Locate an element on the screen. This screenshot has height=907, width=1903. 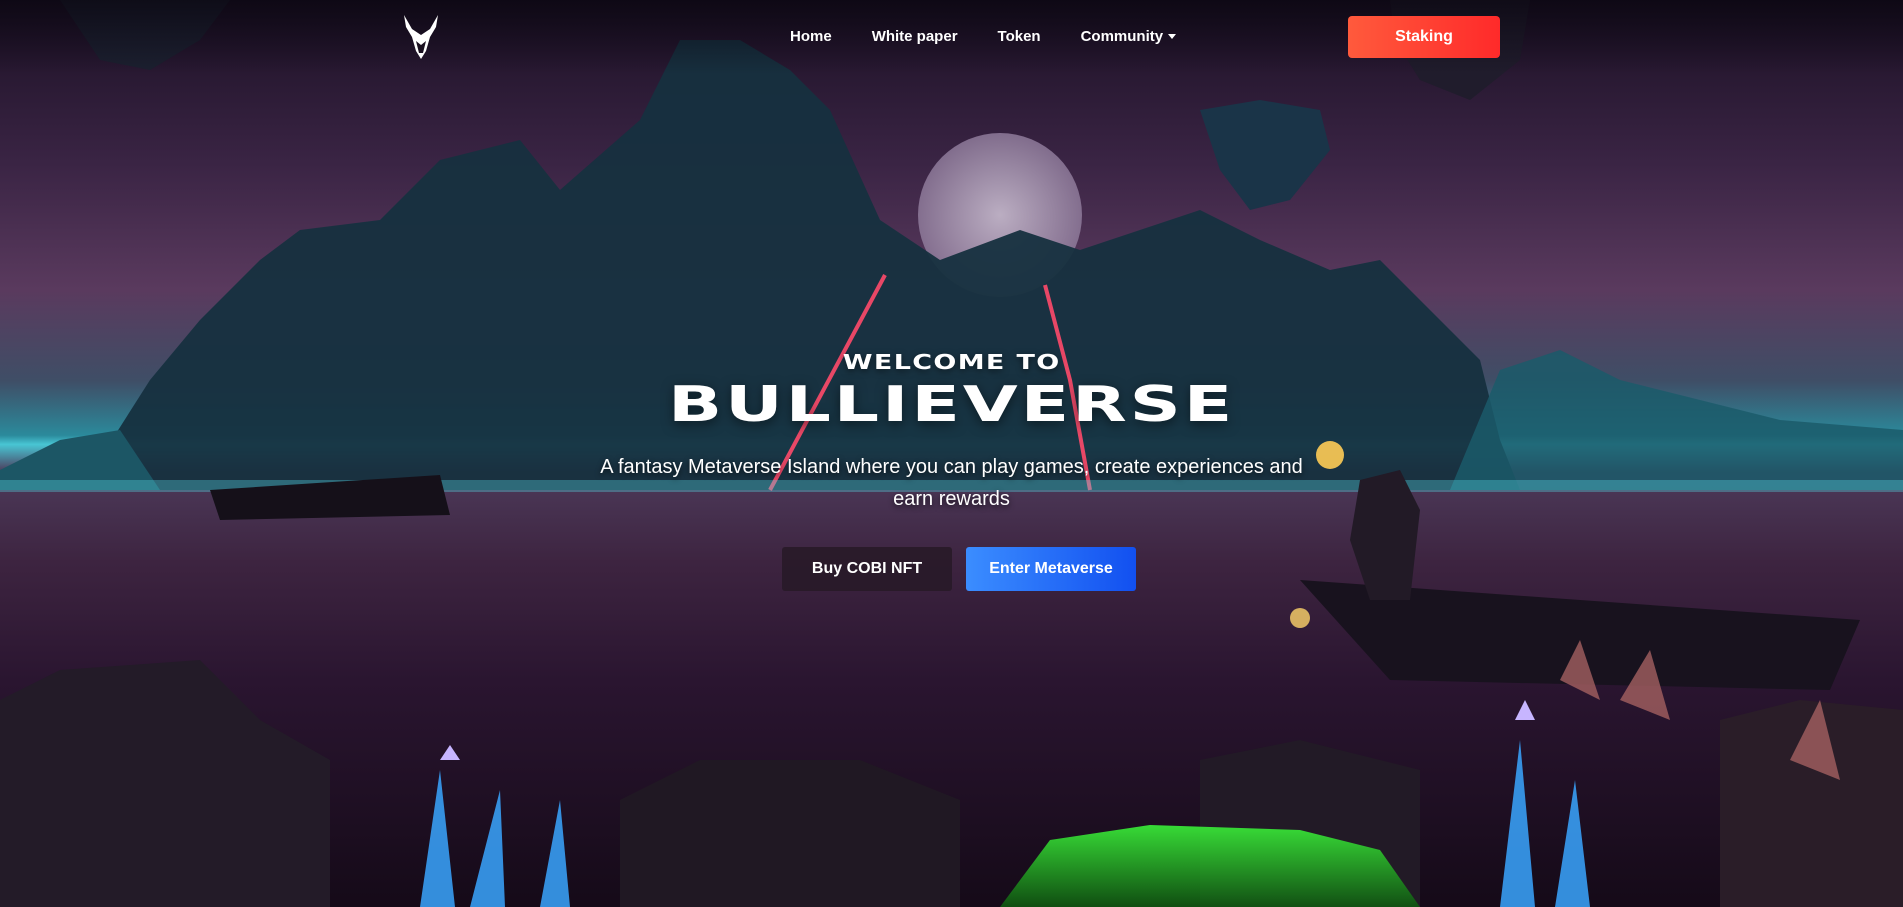
welcome-text: WELCOME TO is located at coordinates (951, 362).